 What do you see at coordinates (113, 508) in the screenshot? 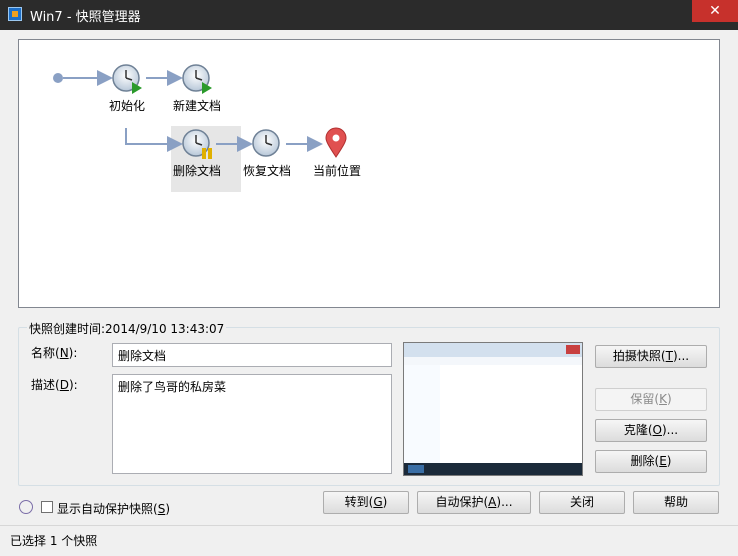
I see `autoprotect-checkbox-label: 显示自动保护快照(S)` at bounding box center [113, 508].